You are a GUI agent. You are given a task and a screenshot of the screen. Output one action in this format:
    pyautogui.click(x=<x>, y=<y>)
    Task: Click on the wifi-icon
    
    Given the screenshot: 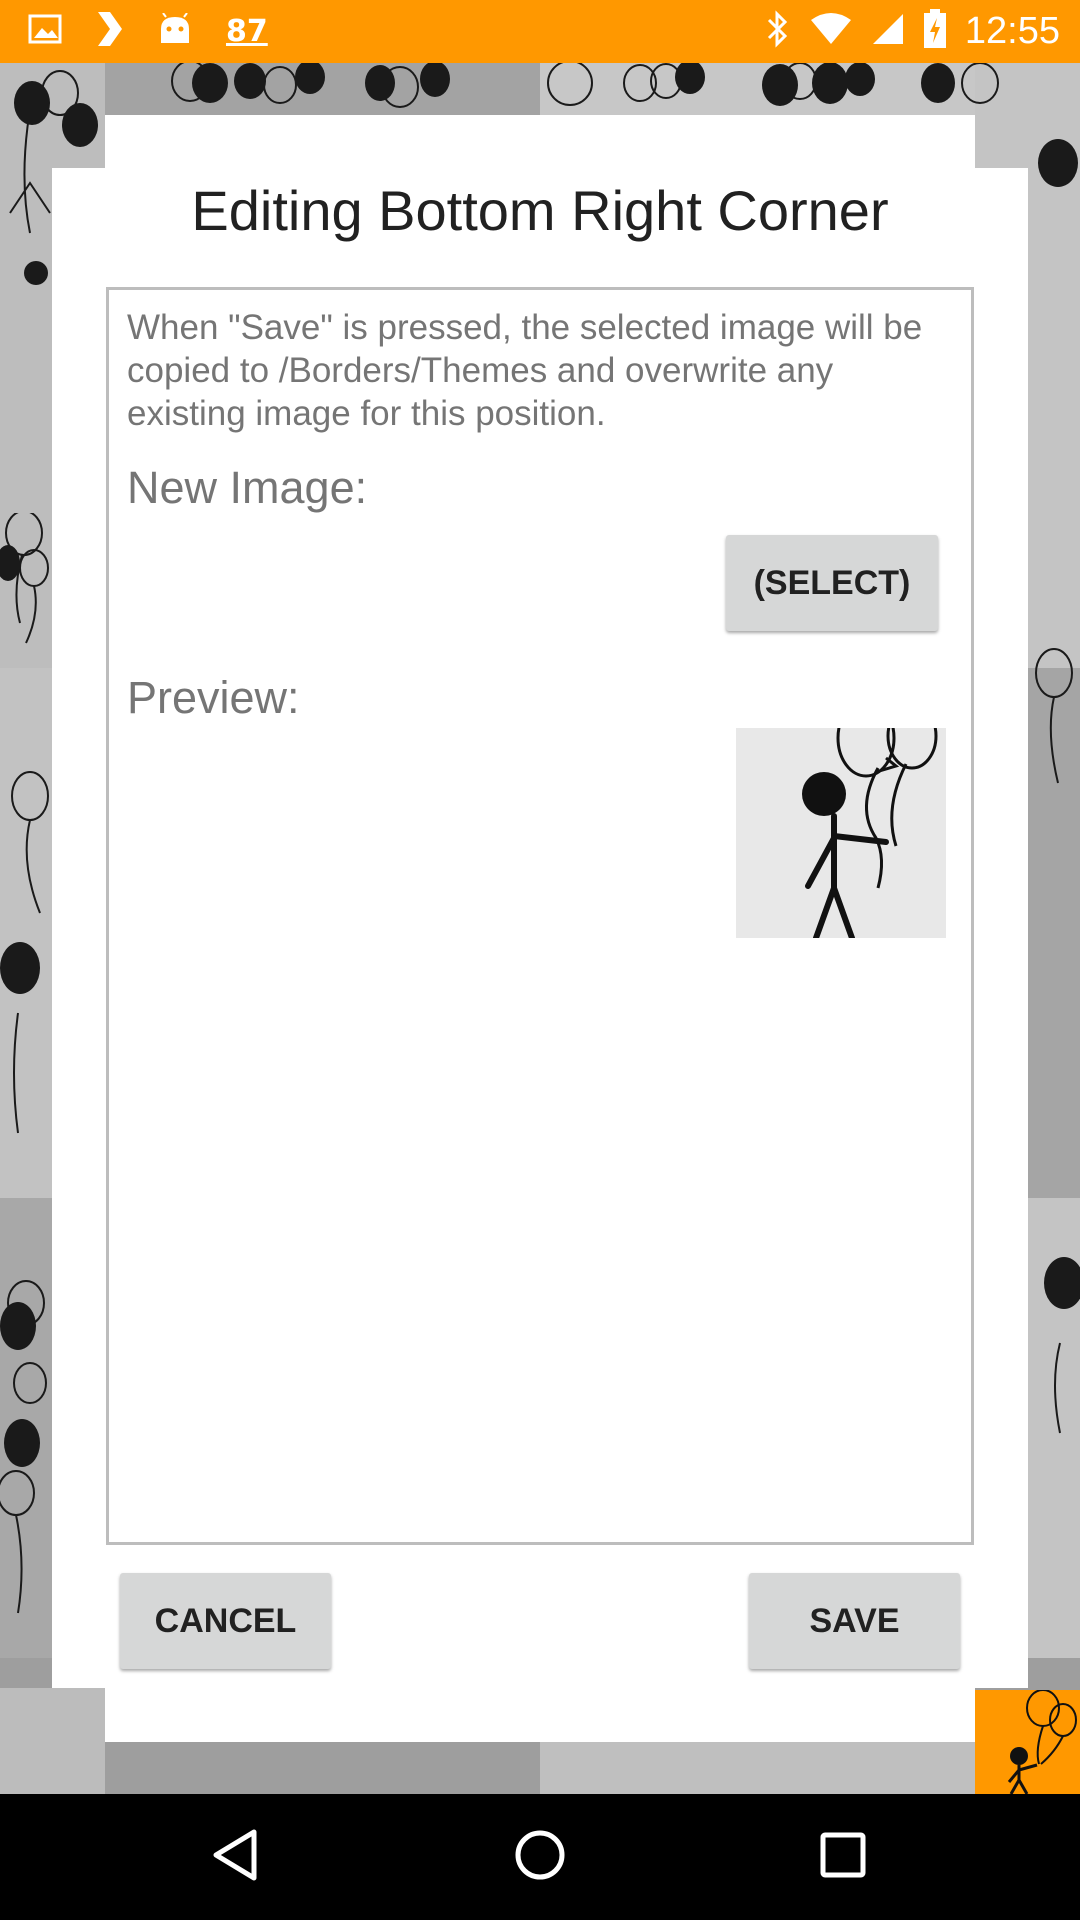 What is the action you would take?
    pyautogui.click(x=831, y=31)
    